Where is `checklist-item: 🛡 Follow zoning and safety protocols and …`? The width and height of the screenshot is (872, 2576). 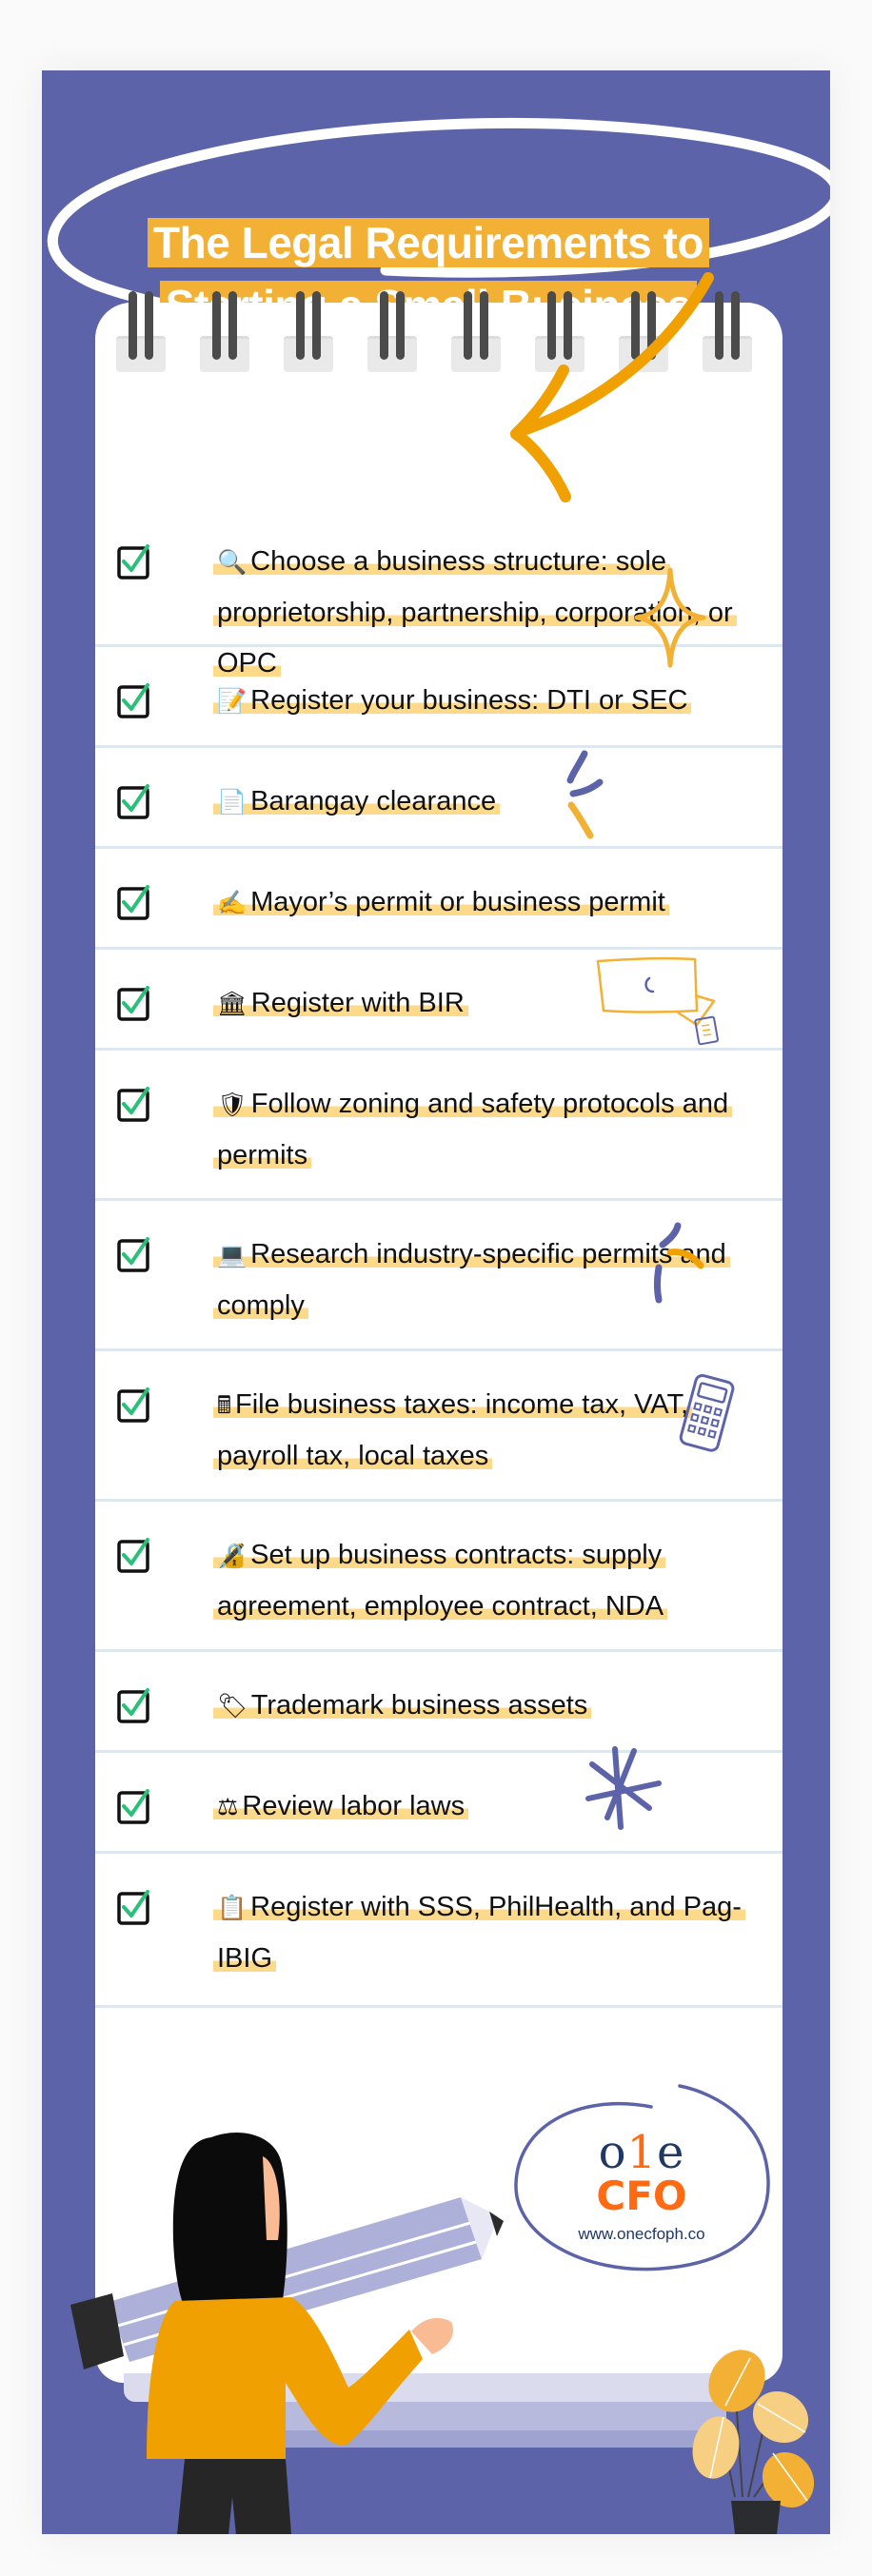 checklist-item: 🛡 Follow zoning and safety protocols and … is located at coordinates (439, 1126).